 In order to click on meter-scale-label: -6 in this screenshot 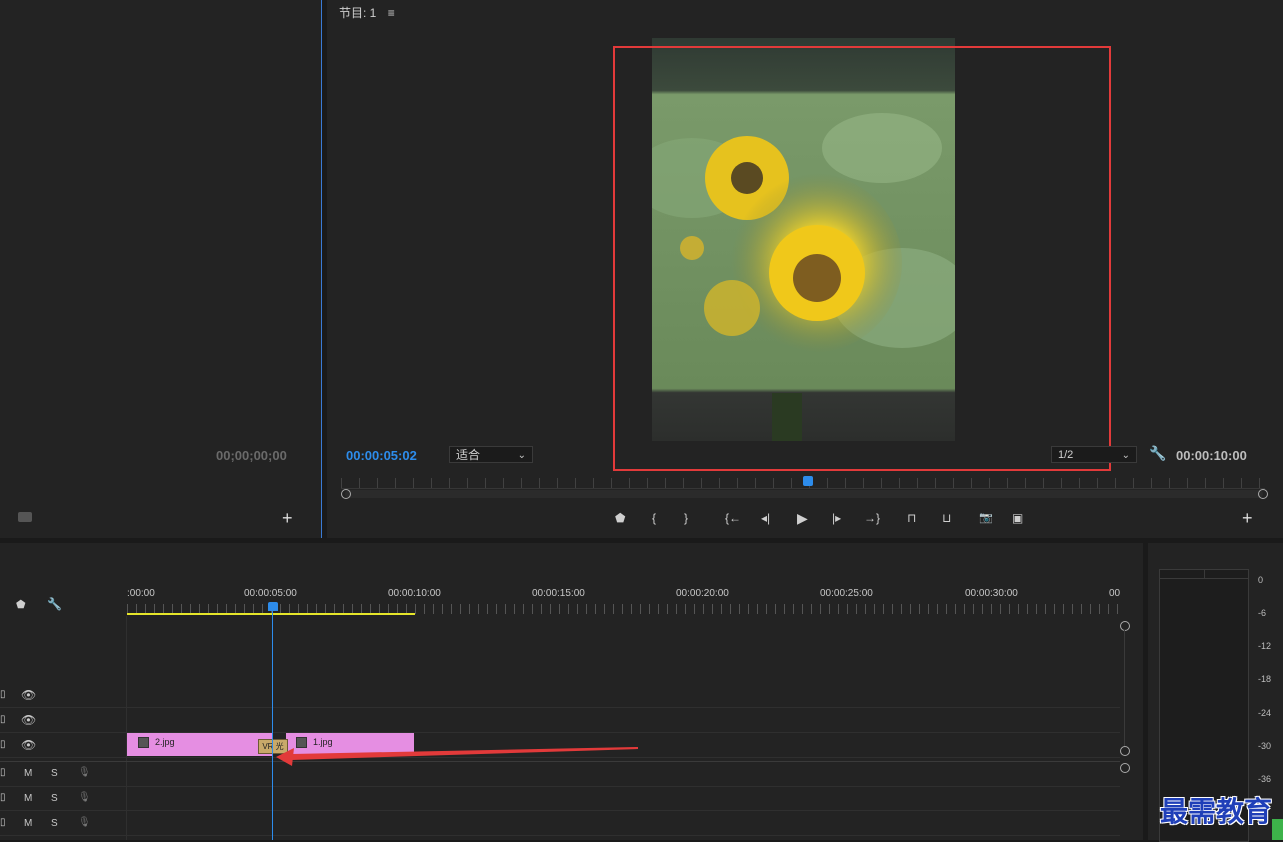, I will do `click(1262, 613)`.